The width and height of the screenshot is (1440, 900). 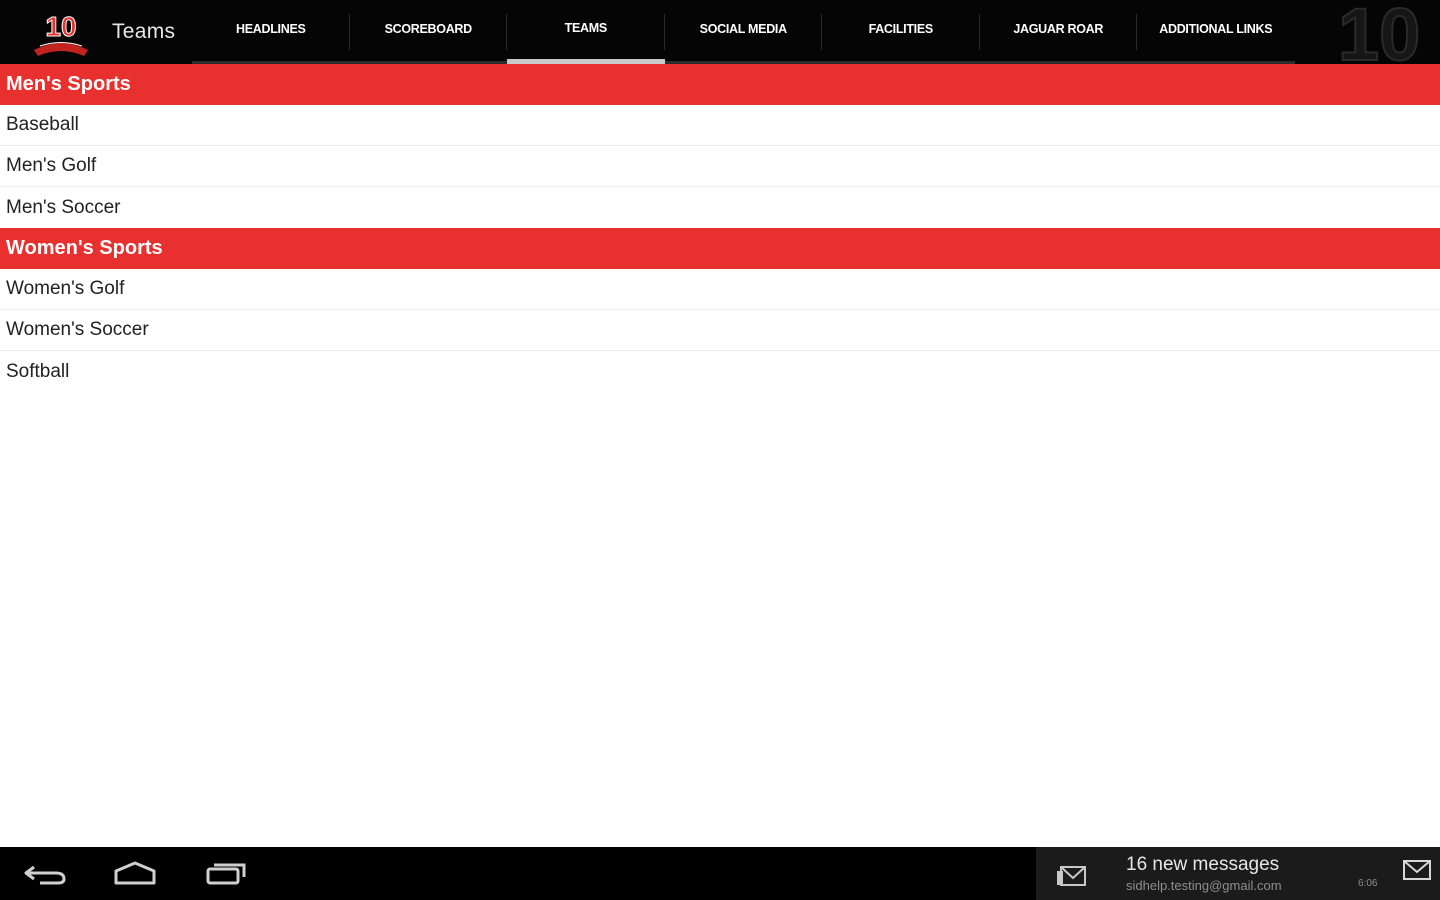 I want to click on back-icon, so click(x=45, y=873).